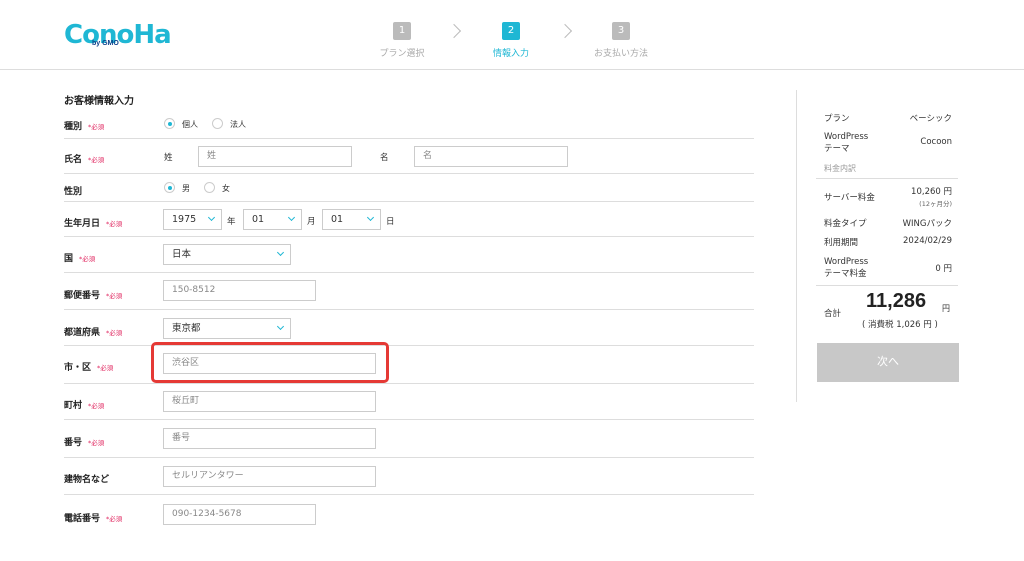 The image size is (1024, 561). What do you see at coordinates (409, 402) in the screenshot?
I see `row-town: 町村 *必須 桜丘町` at bounding box center [409, 402].